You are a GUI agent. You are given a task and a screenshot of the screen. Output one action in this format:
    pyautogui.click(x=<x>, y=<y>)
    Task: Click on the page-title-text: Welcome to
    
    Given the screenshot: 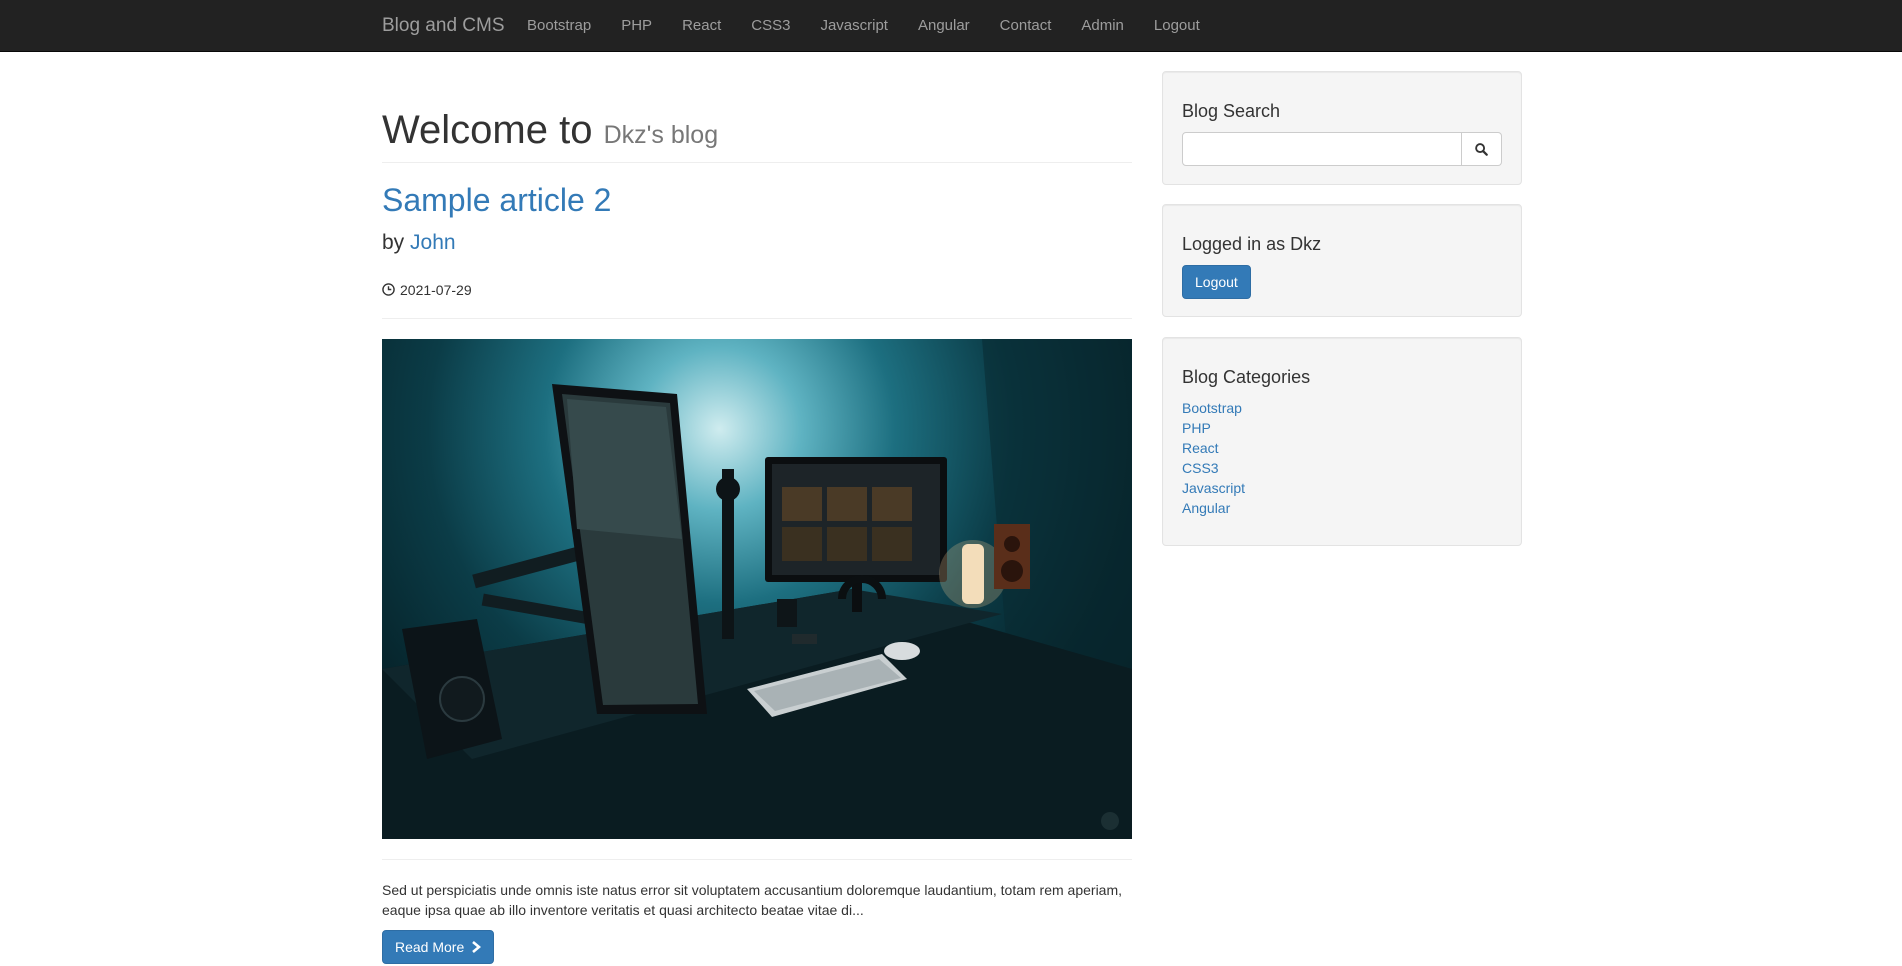 What is the action you would take?
    pyautogui.click(x=487, y=130)
    